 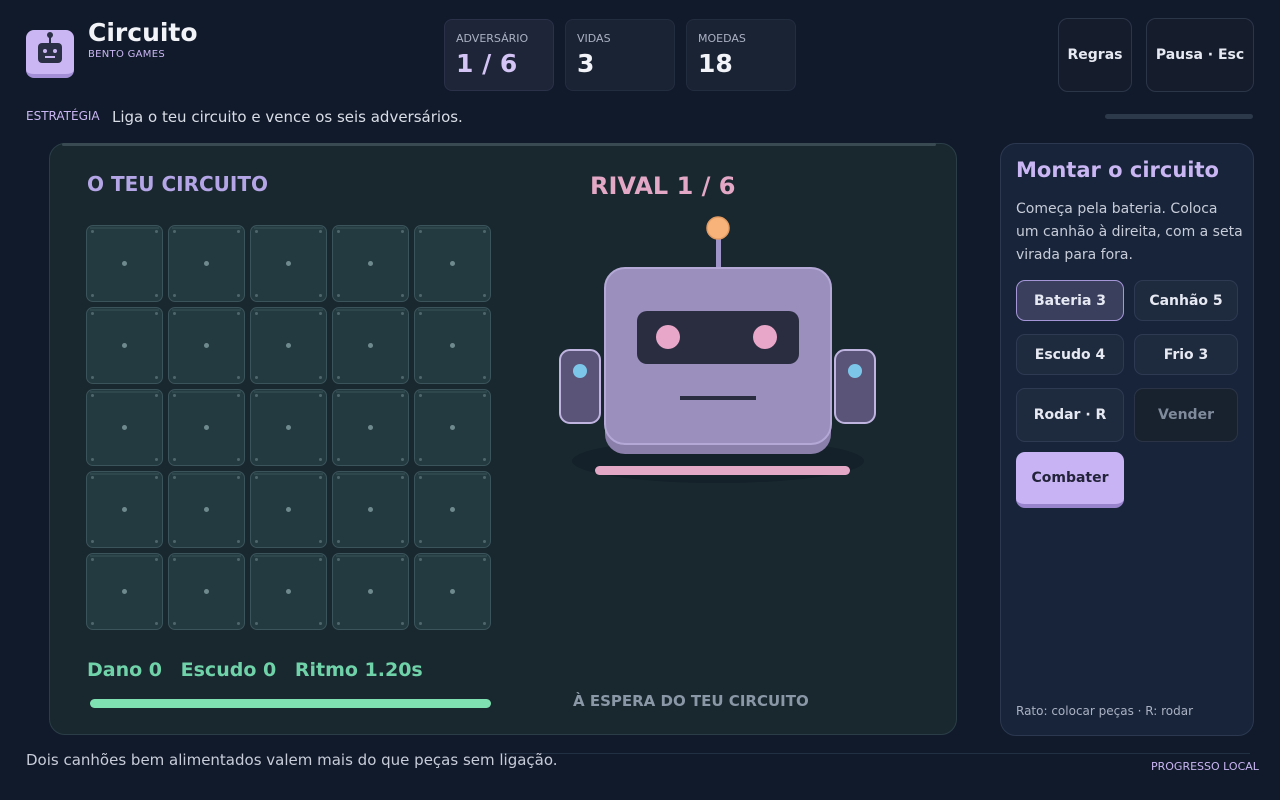 I want to click on fight-button: Combater, so click(x=1070, y=480).